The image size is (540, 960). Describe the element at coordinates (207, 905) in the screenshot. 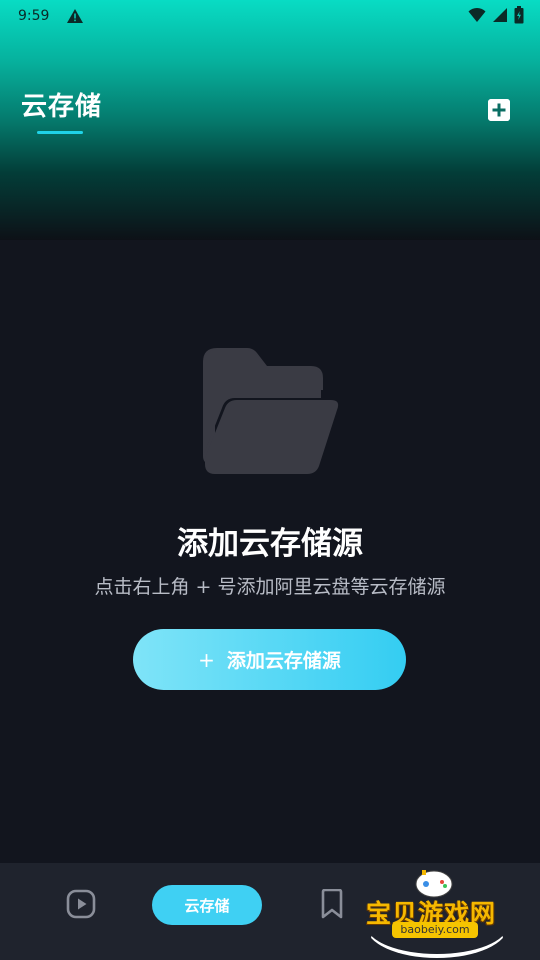

I see `nav-tab-cloud-storage: 云存储` at that location.